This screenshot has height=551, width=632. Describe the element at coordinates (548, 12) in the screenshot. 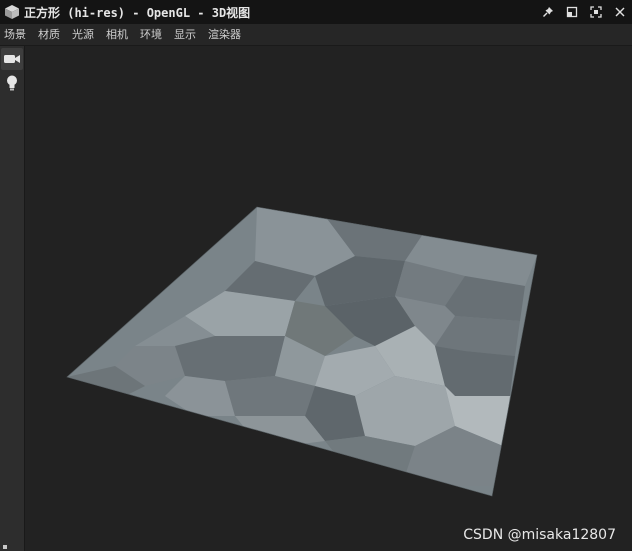

I see `pin-icon` at that location.